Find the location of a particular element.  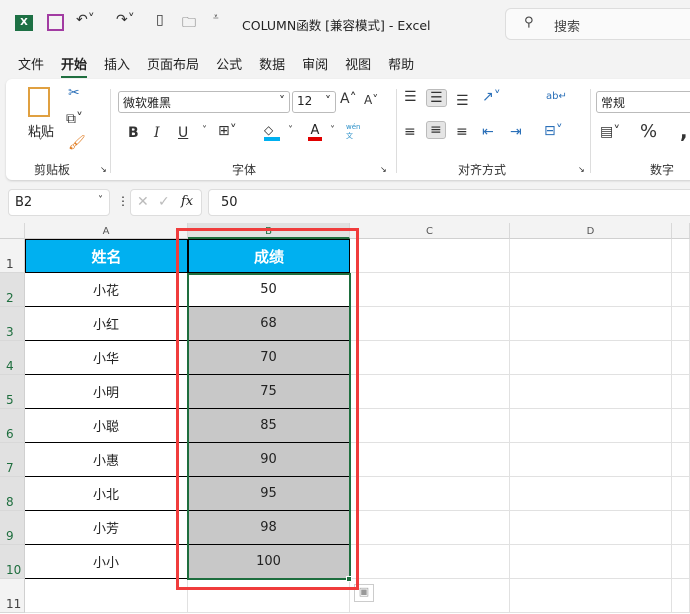

align-left-icon: ≡ is located at coordinates (410, 132).